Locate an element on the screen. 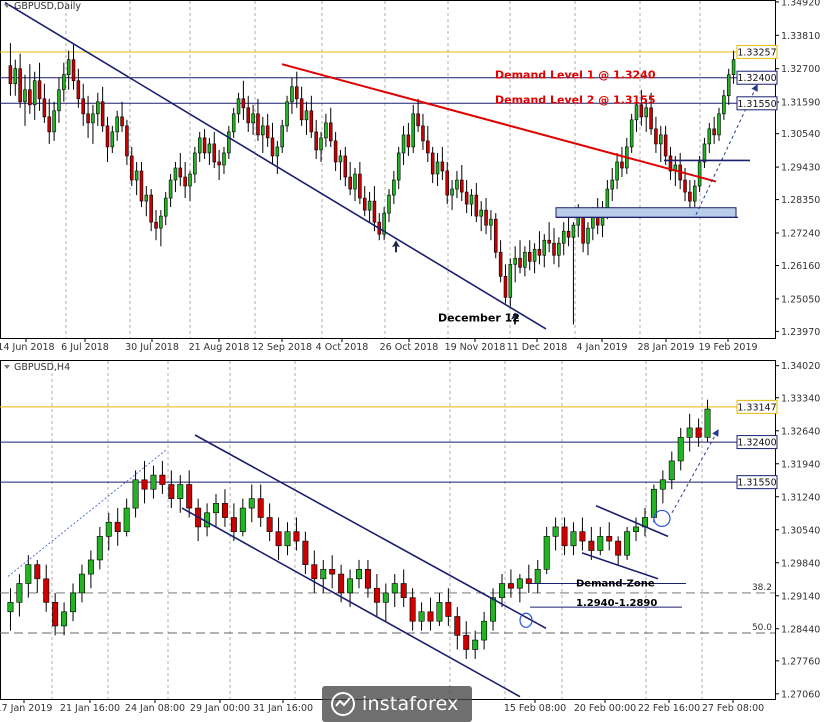 Image resolution: width=824 pixels, height=722 pixels. demand-zone-label: Demand-Zone is located at coordinates (615, 584).